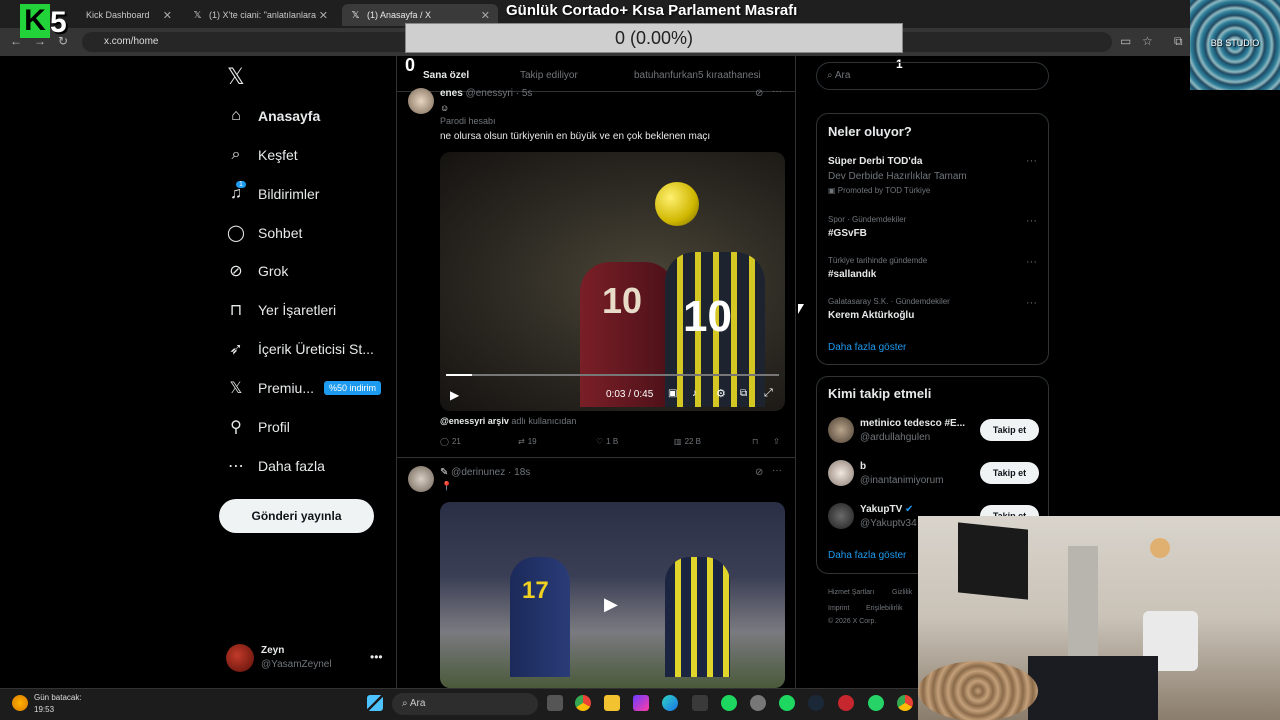  I want to click on copilot-icon, so click(641, 703).